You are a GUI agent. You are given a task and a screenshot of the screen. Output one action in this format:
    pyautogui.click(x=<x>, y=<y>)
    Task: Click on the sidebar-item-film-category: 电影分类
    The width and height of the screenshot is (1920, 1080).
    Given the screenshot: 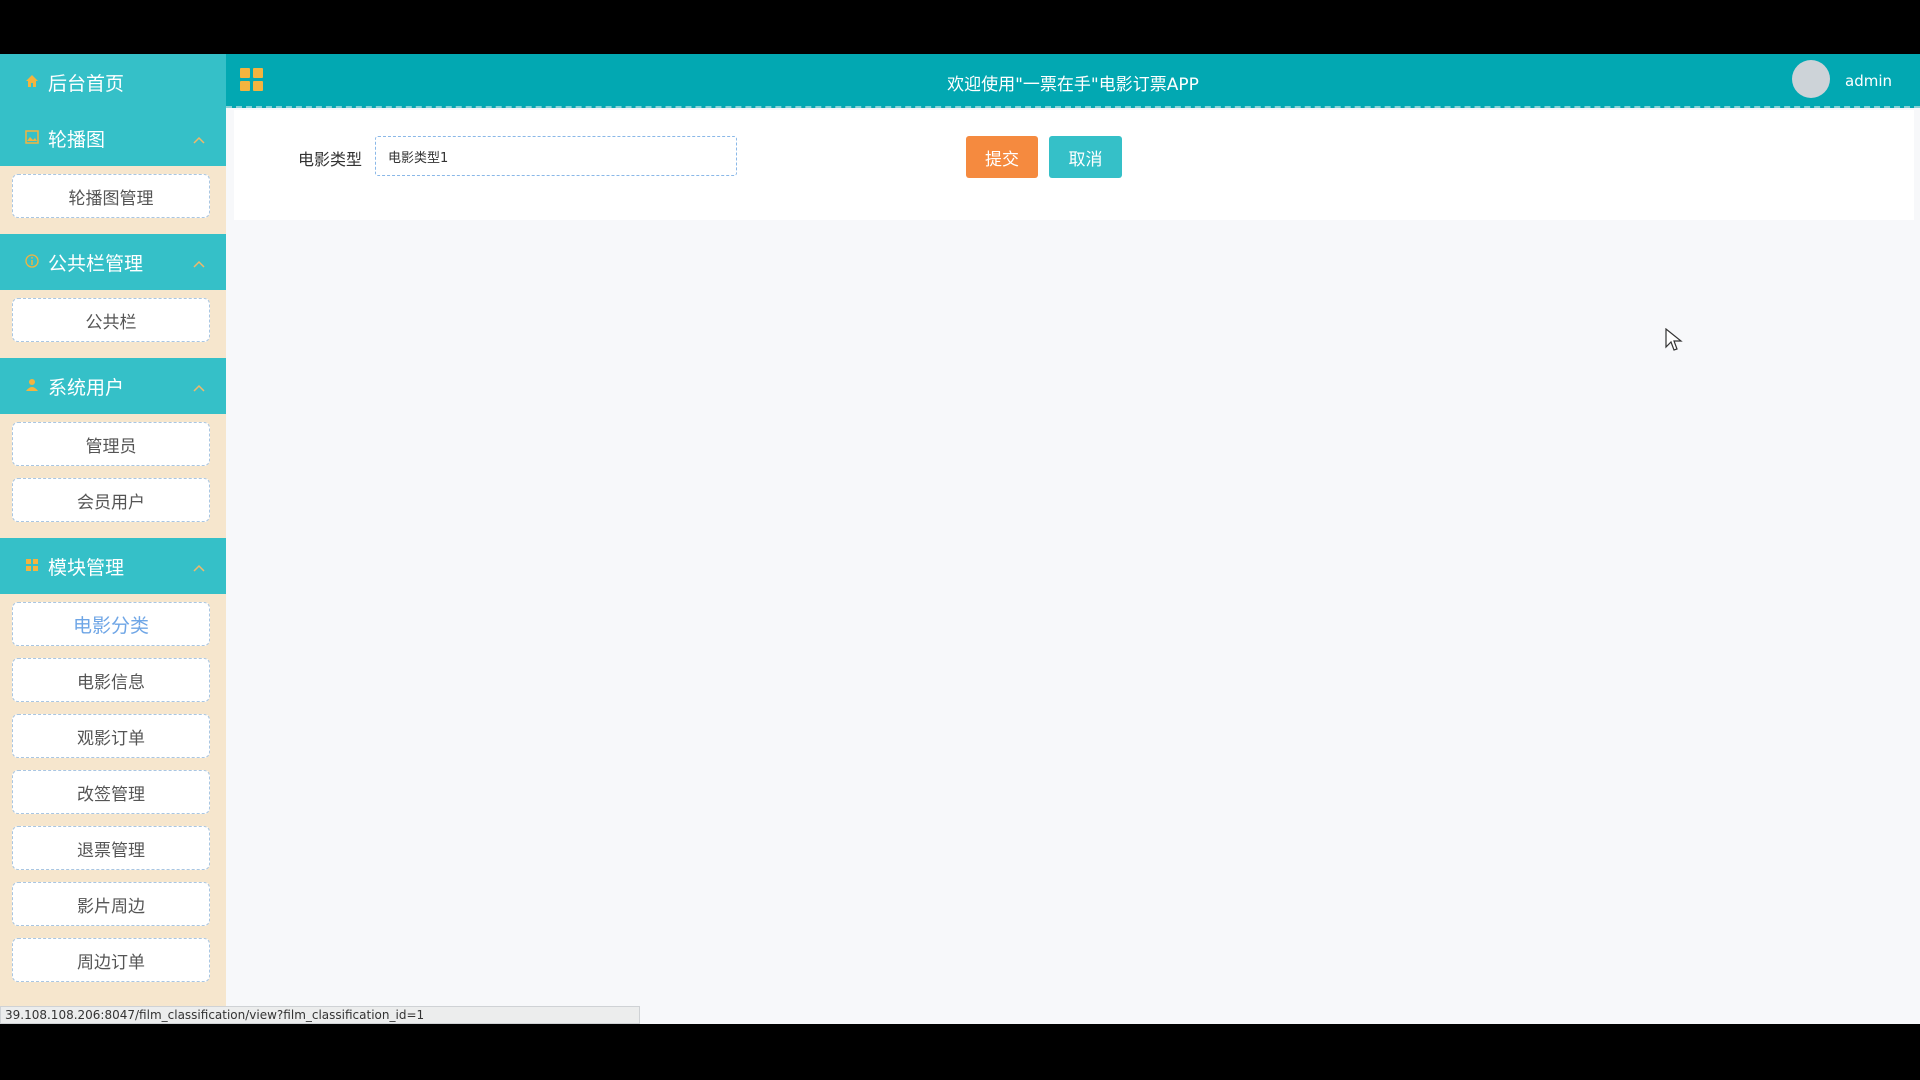 What is the action you would take?
    pyautogui.click(x=111, y=624)
    